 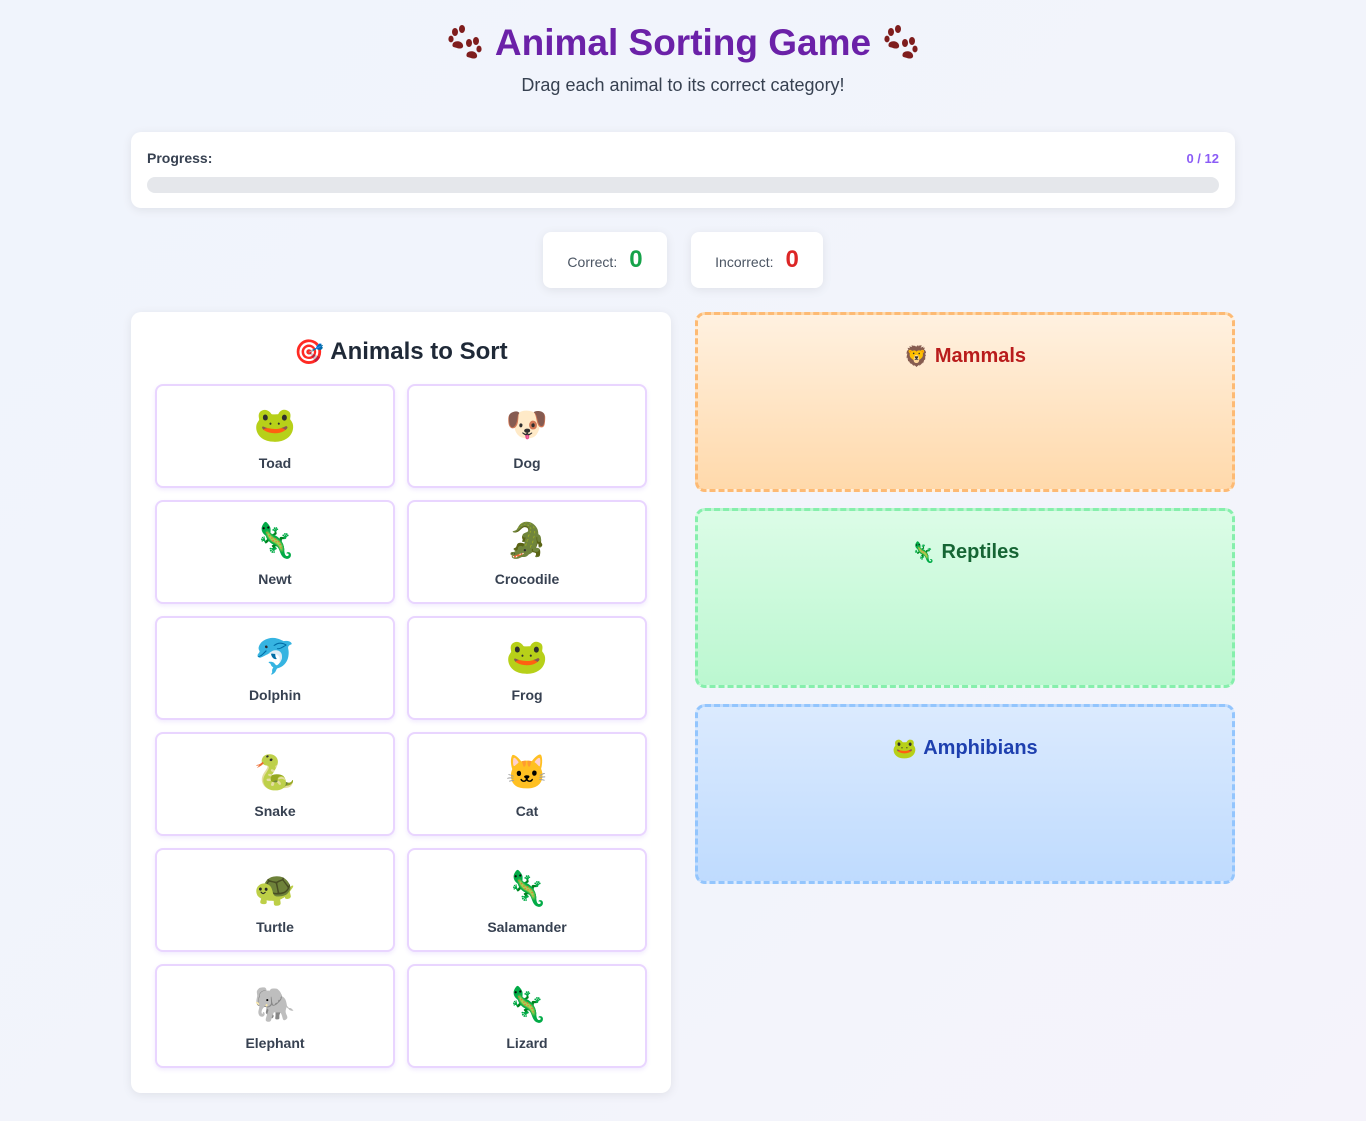 I want to click on drop-zone-title: 🦎 Reptiles, so click(x=965, y=552).